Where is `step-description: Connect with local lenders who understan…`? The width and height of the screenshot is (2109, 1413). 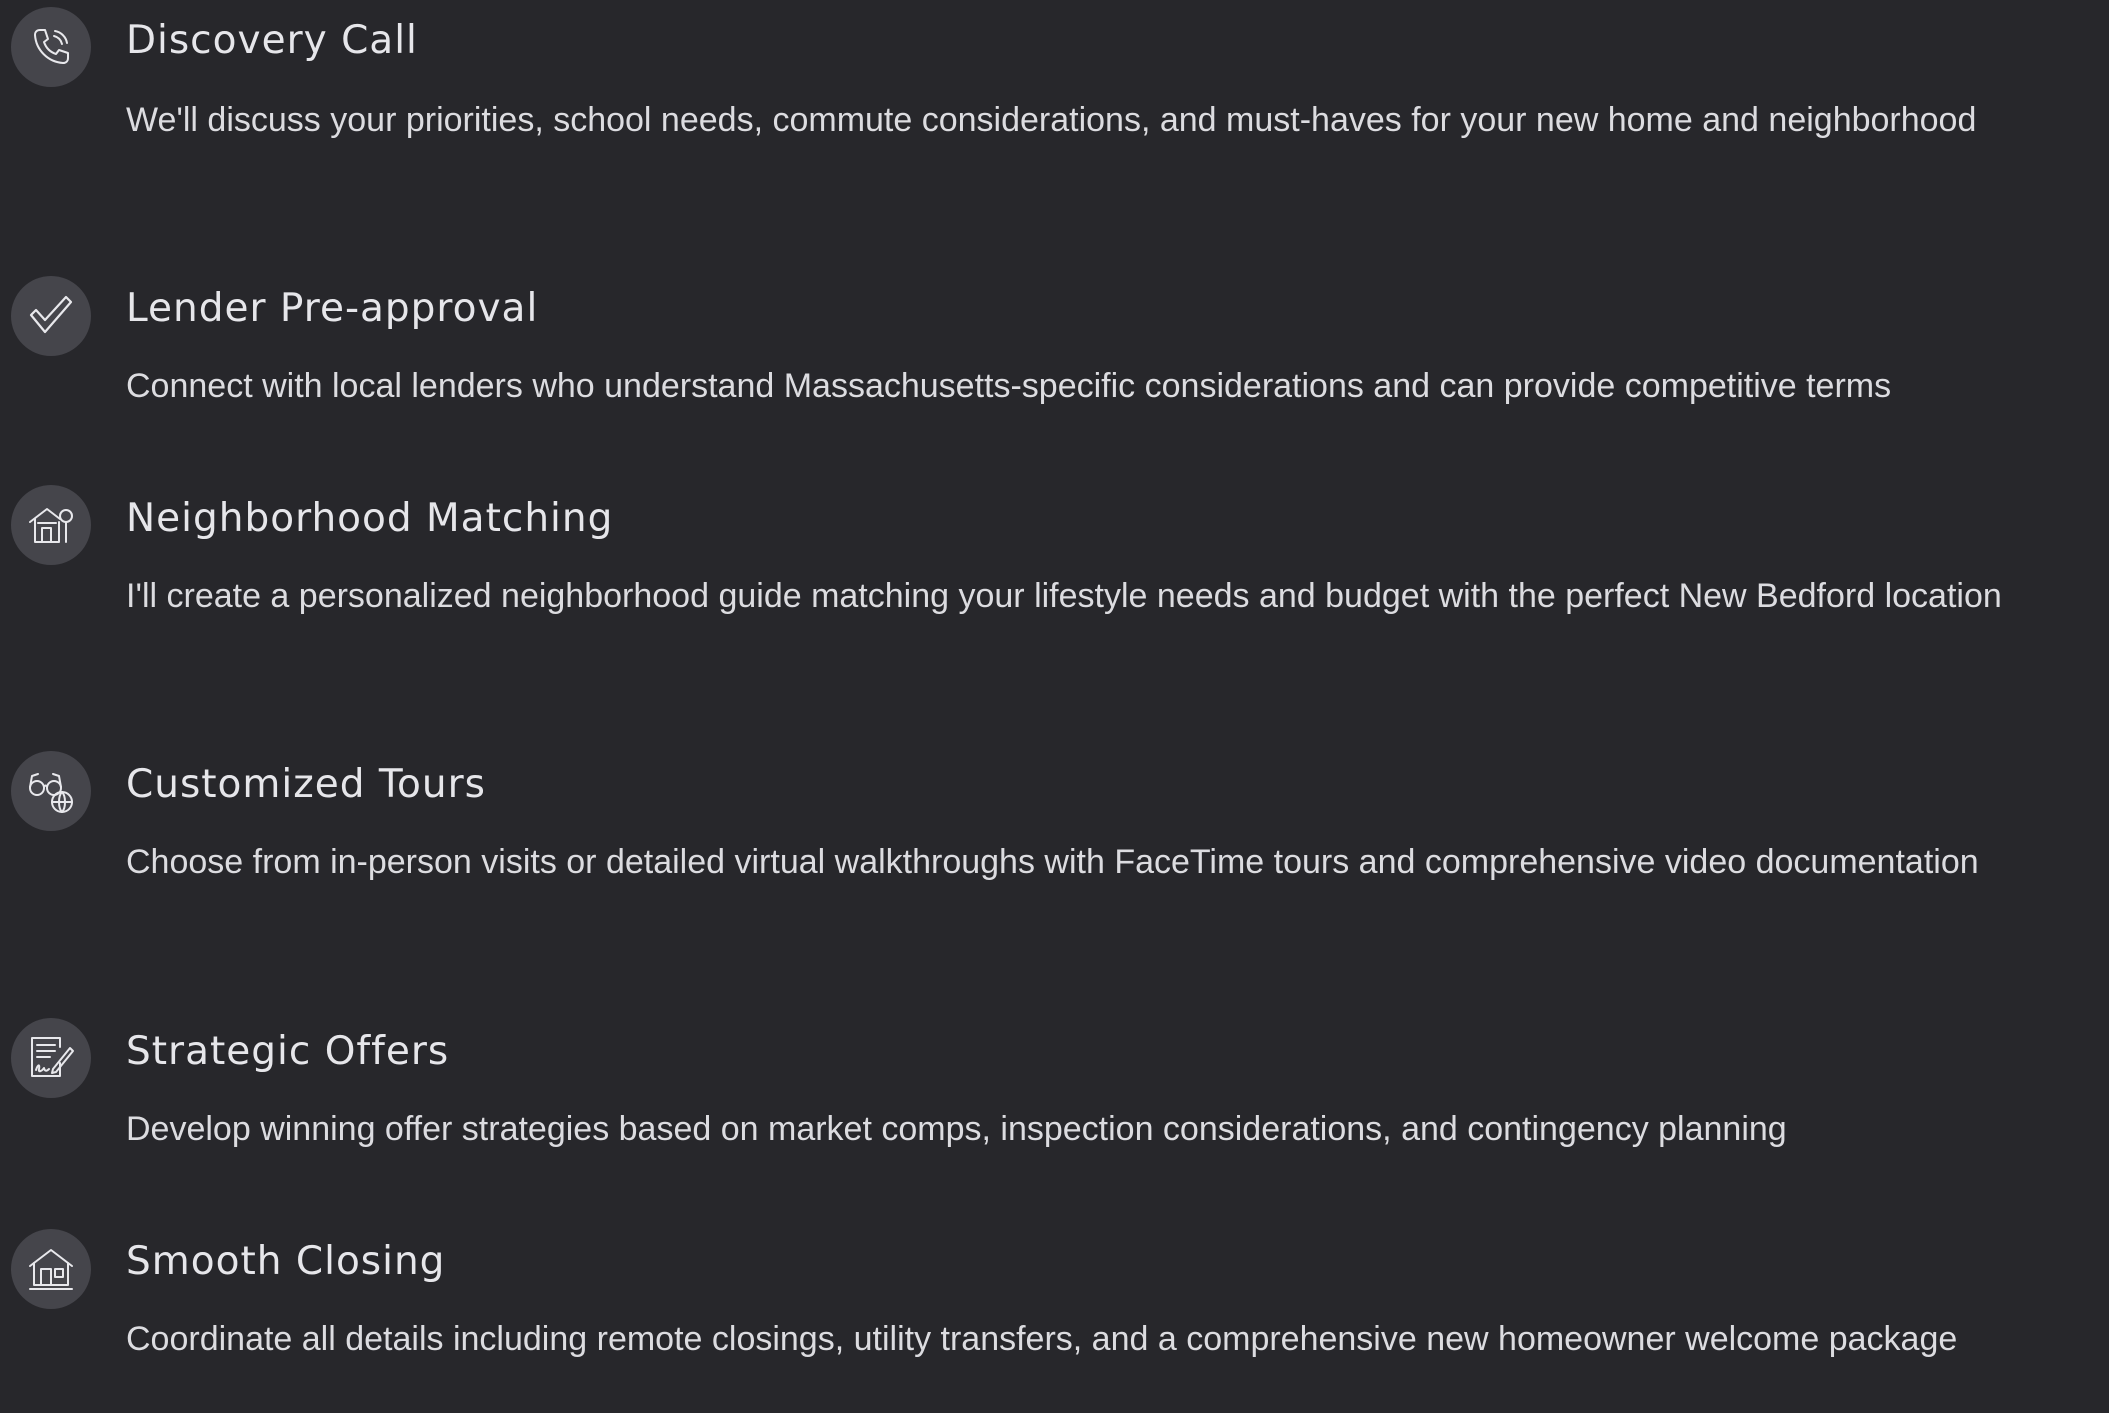
step-description: Connect with local lenders who understan… is located at coordinates (1009, 386).